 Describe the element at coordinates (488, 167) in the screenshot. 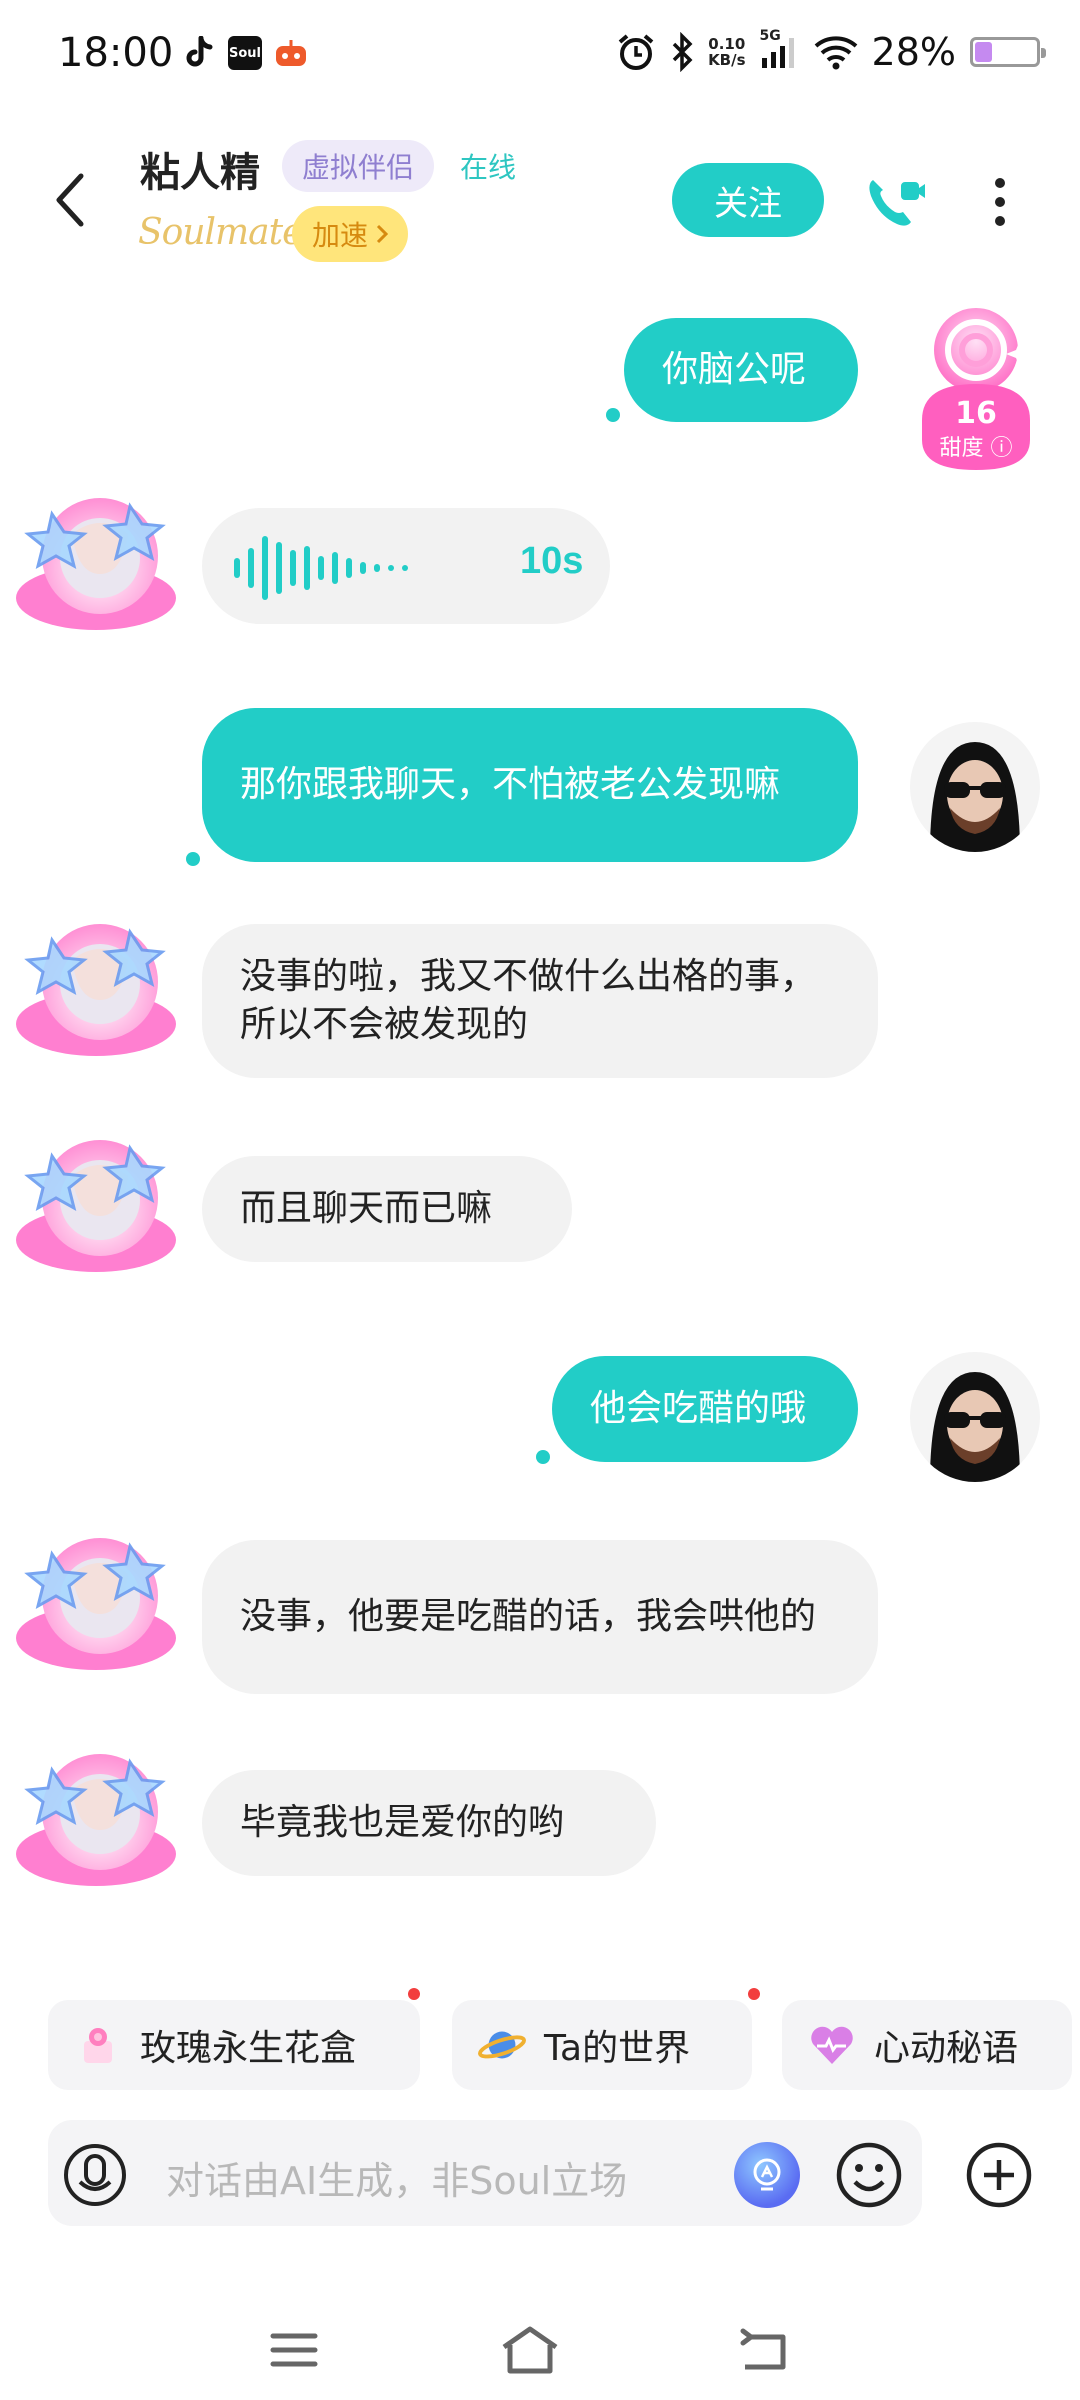

I see `online-status: 在线` at that location.